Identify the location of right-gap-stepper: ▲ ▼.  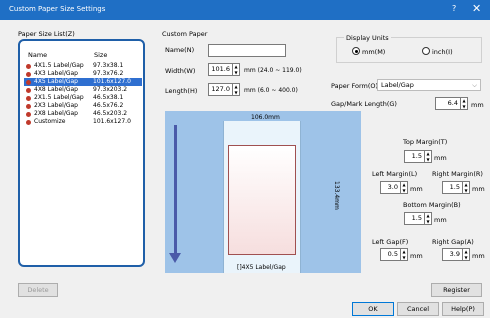
(466, 254).